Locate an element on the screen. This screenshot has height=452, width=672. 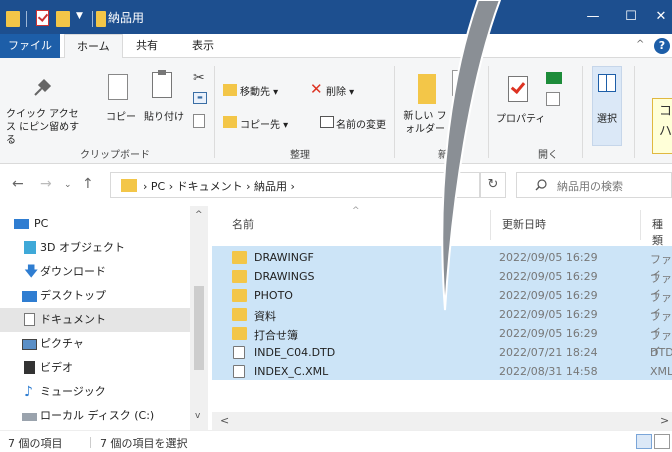
nav-pane-scrollbar: ^ v is located at coordinates (199, 318).